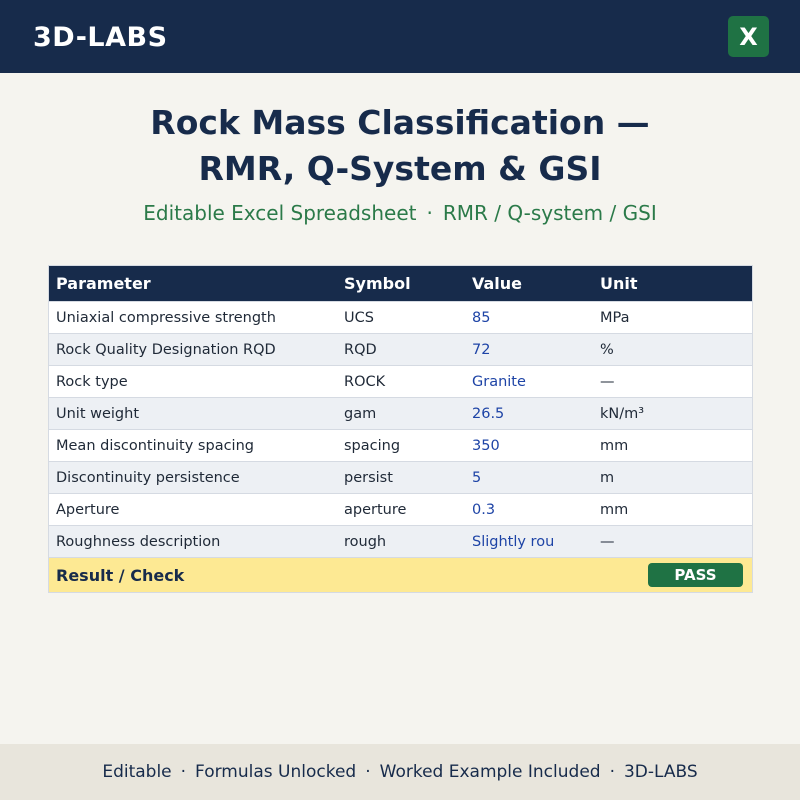  I want to click on cell-unit: kN/m³, so click(622, 413).